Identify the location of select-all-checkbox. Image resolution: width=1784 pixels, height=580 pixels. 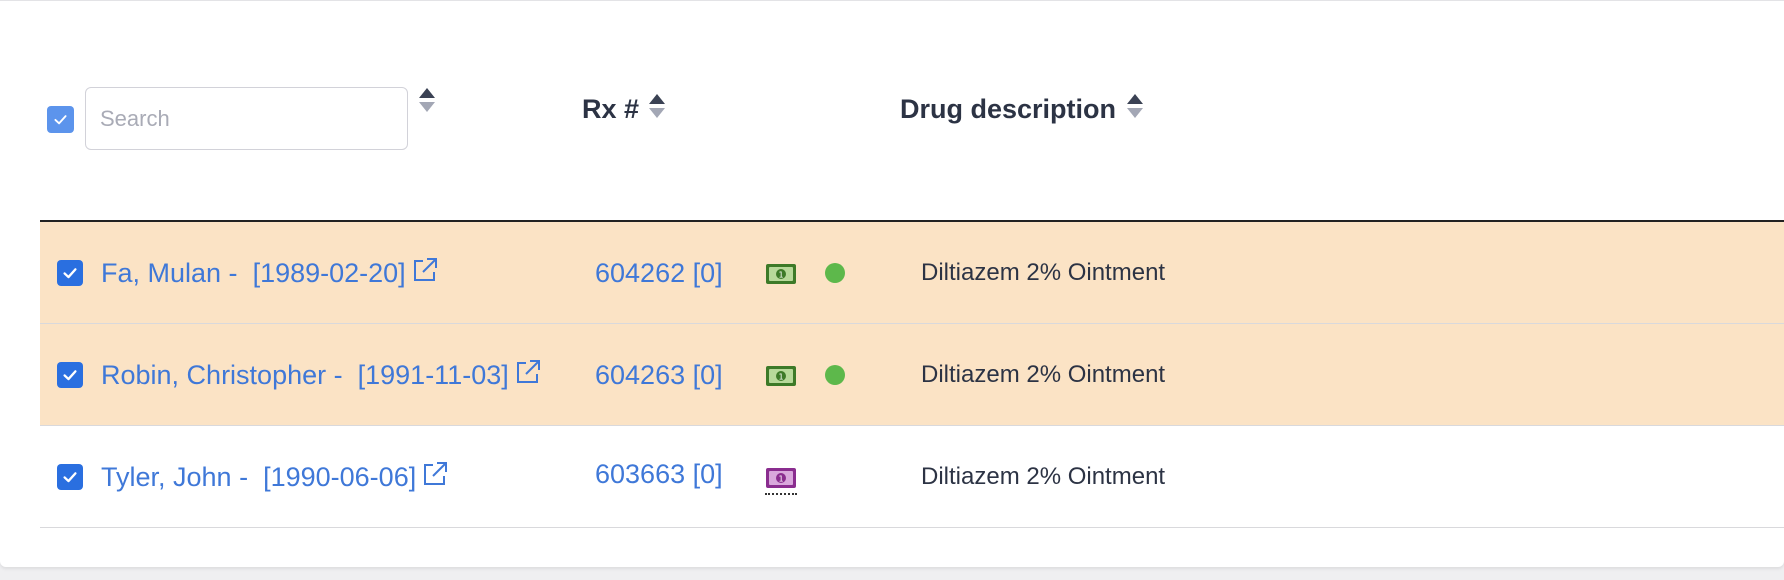
(60, 119).